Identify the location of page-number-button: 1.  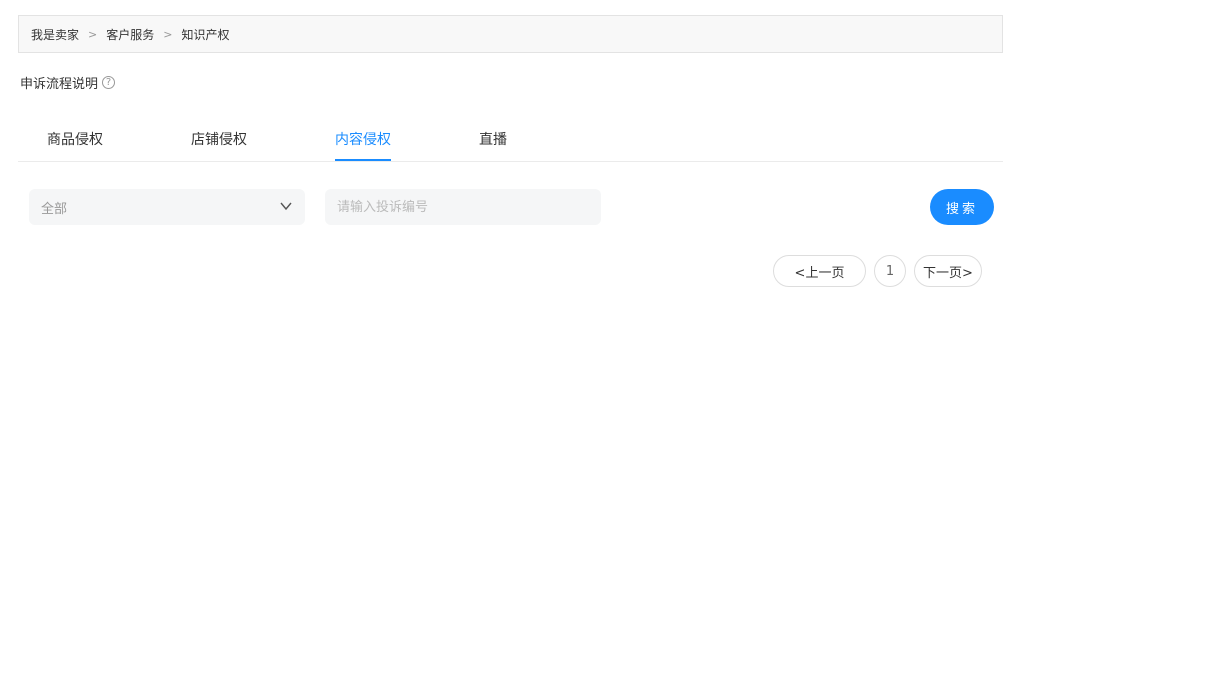
(890, 271).